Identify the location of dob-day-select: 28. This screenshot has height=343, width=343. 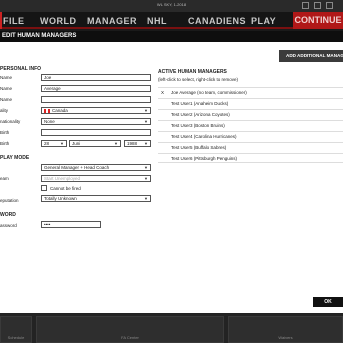
(54, 143).